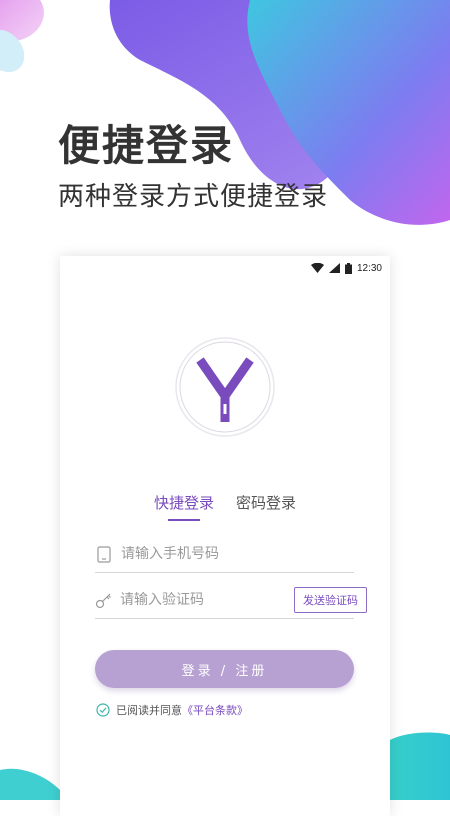  I want to click on phone-icon, so click(104, 554).